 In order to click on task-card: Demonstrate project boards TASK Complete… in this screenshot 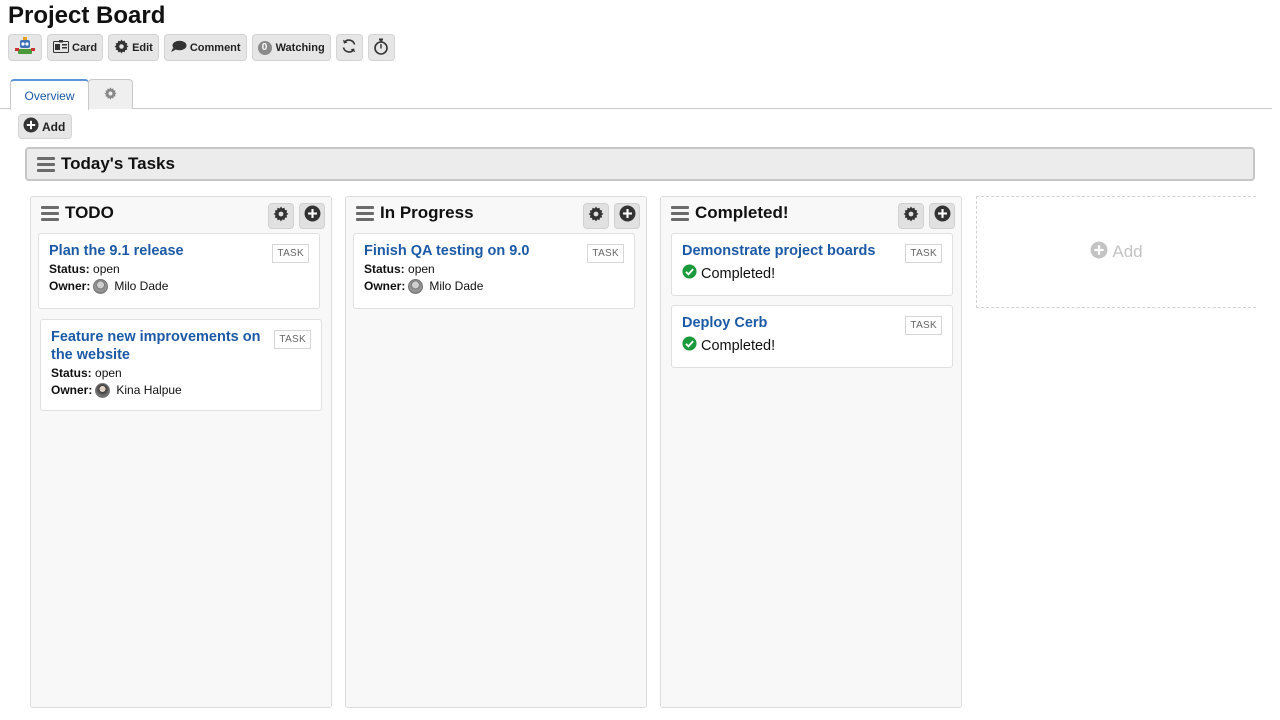, I will do `click(812, 264)`.